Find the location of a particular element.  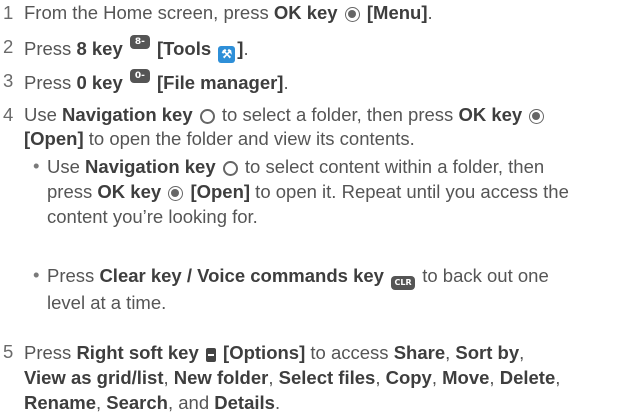

step-number: 1 is located at coordinates (8, 12).